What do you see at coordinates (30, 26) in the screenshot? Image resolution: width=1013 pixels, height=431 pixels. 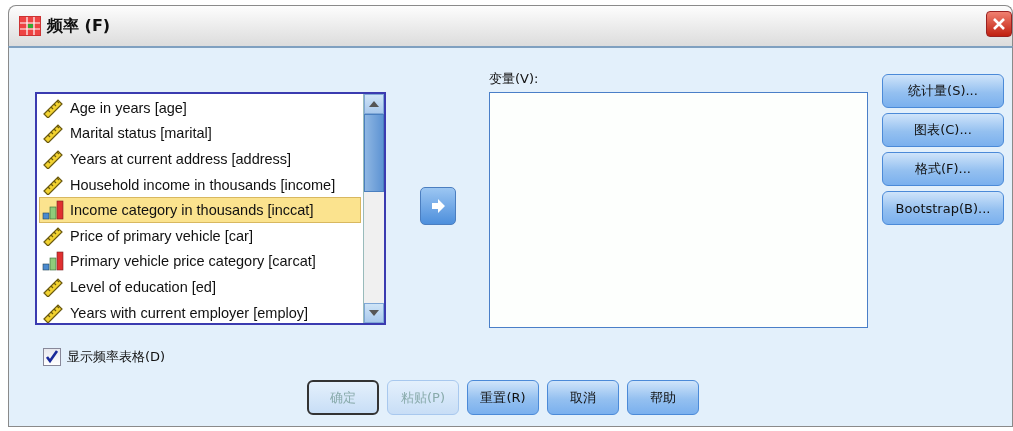 I see `table-icon` at bounding box center [30, 26].